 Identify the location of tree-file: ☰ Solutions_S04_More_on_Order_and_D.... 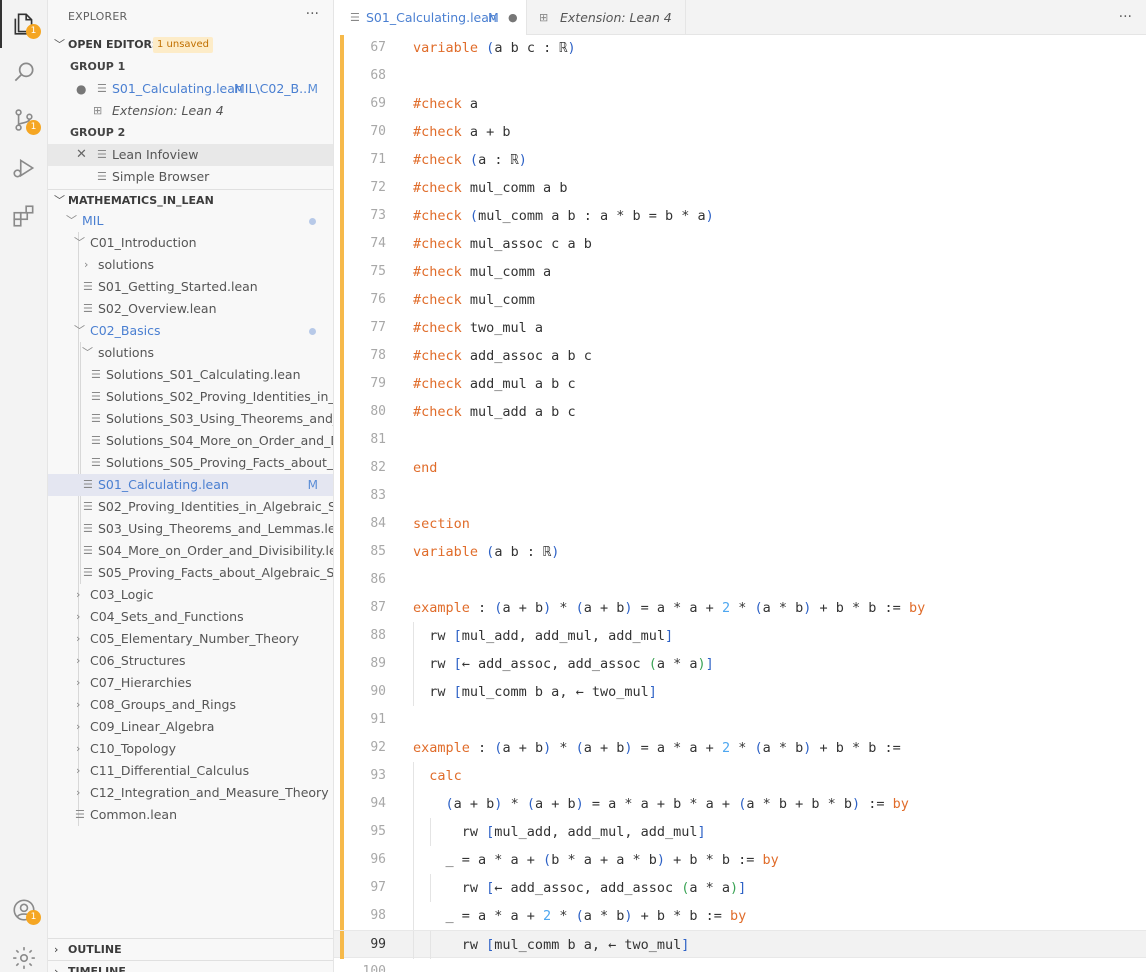
(190, 441).